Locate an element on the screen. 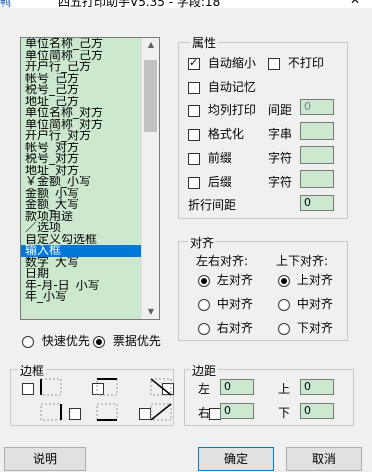 The width and height of the screenshot is (372, 472). border-right-check is located at coordinates (75, 413).